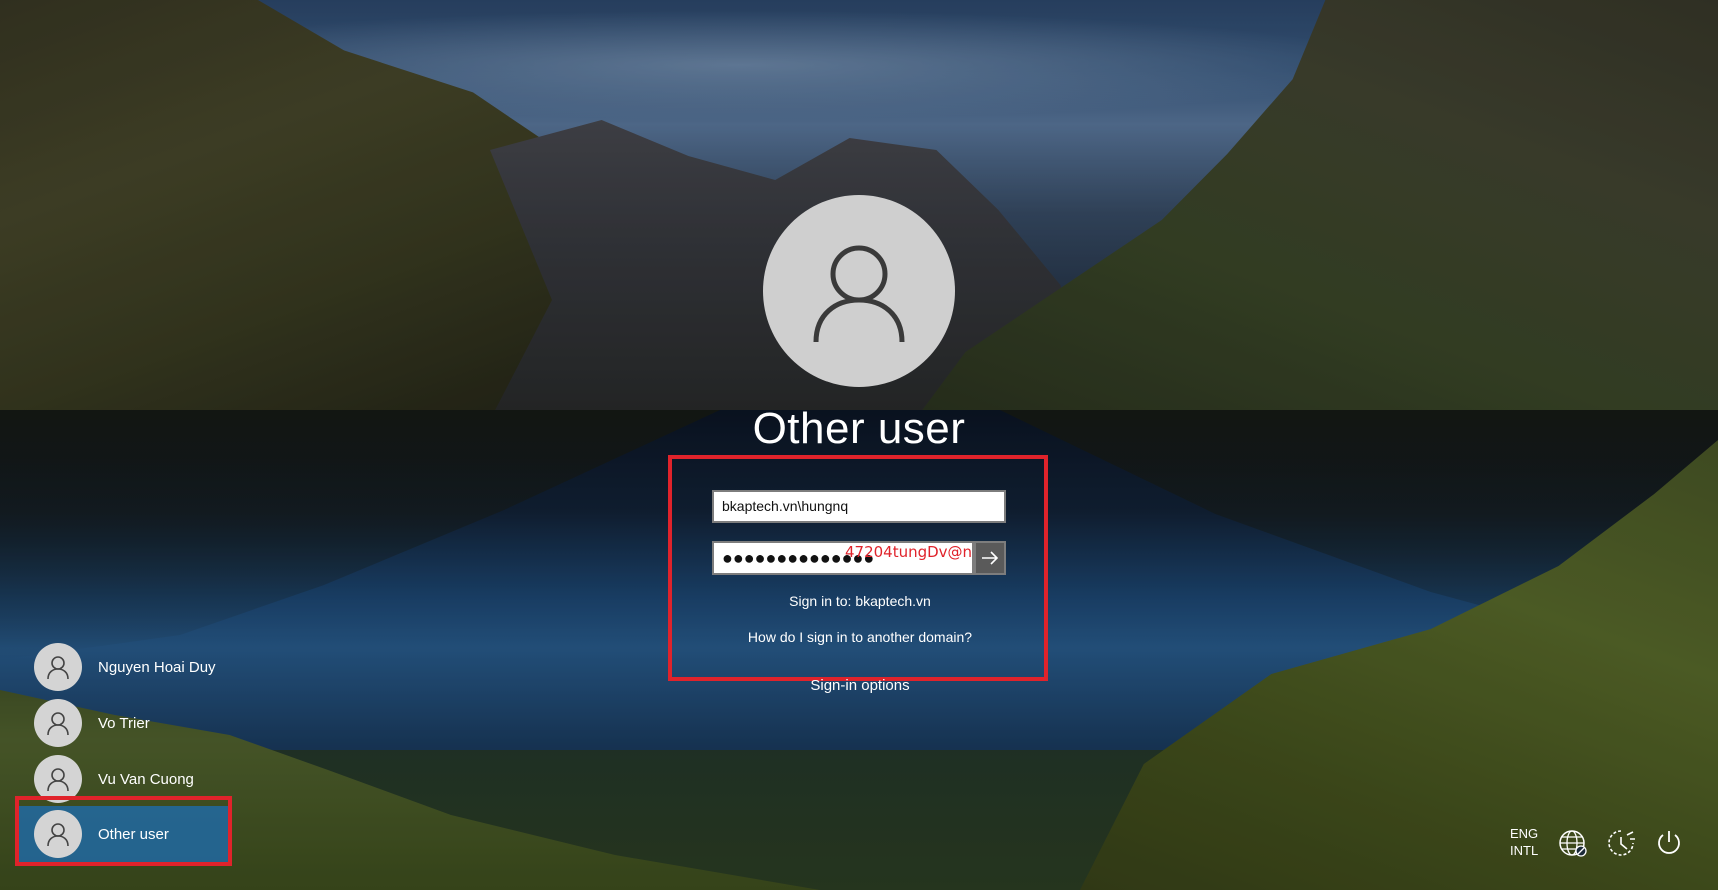 The image size is (1718, 890). What do you see at coordinates (859, 428) in the screenshot?
I see `page-title: Other user` at bounding box center [859, 428].